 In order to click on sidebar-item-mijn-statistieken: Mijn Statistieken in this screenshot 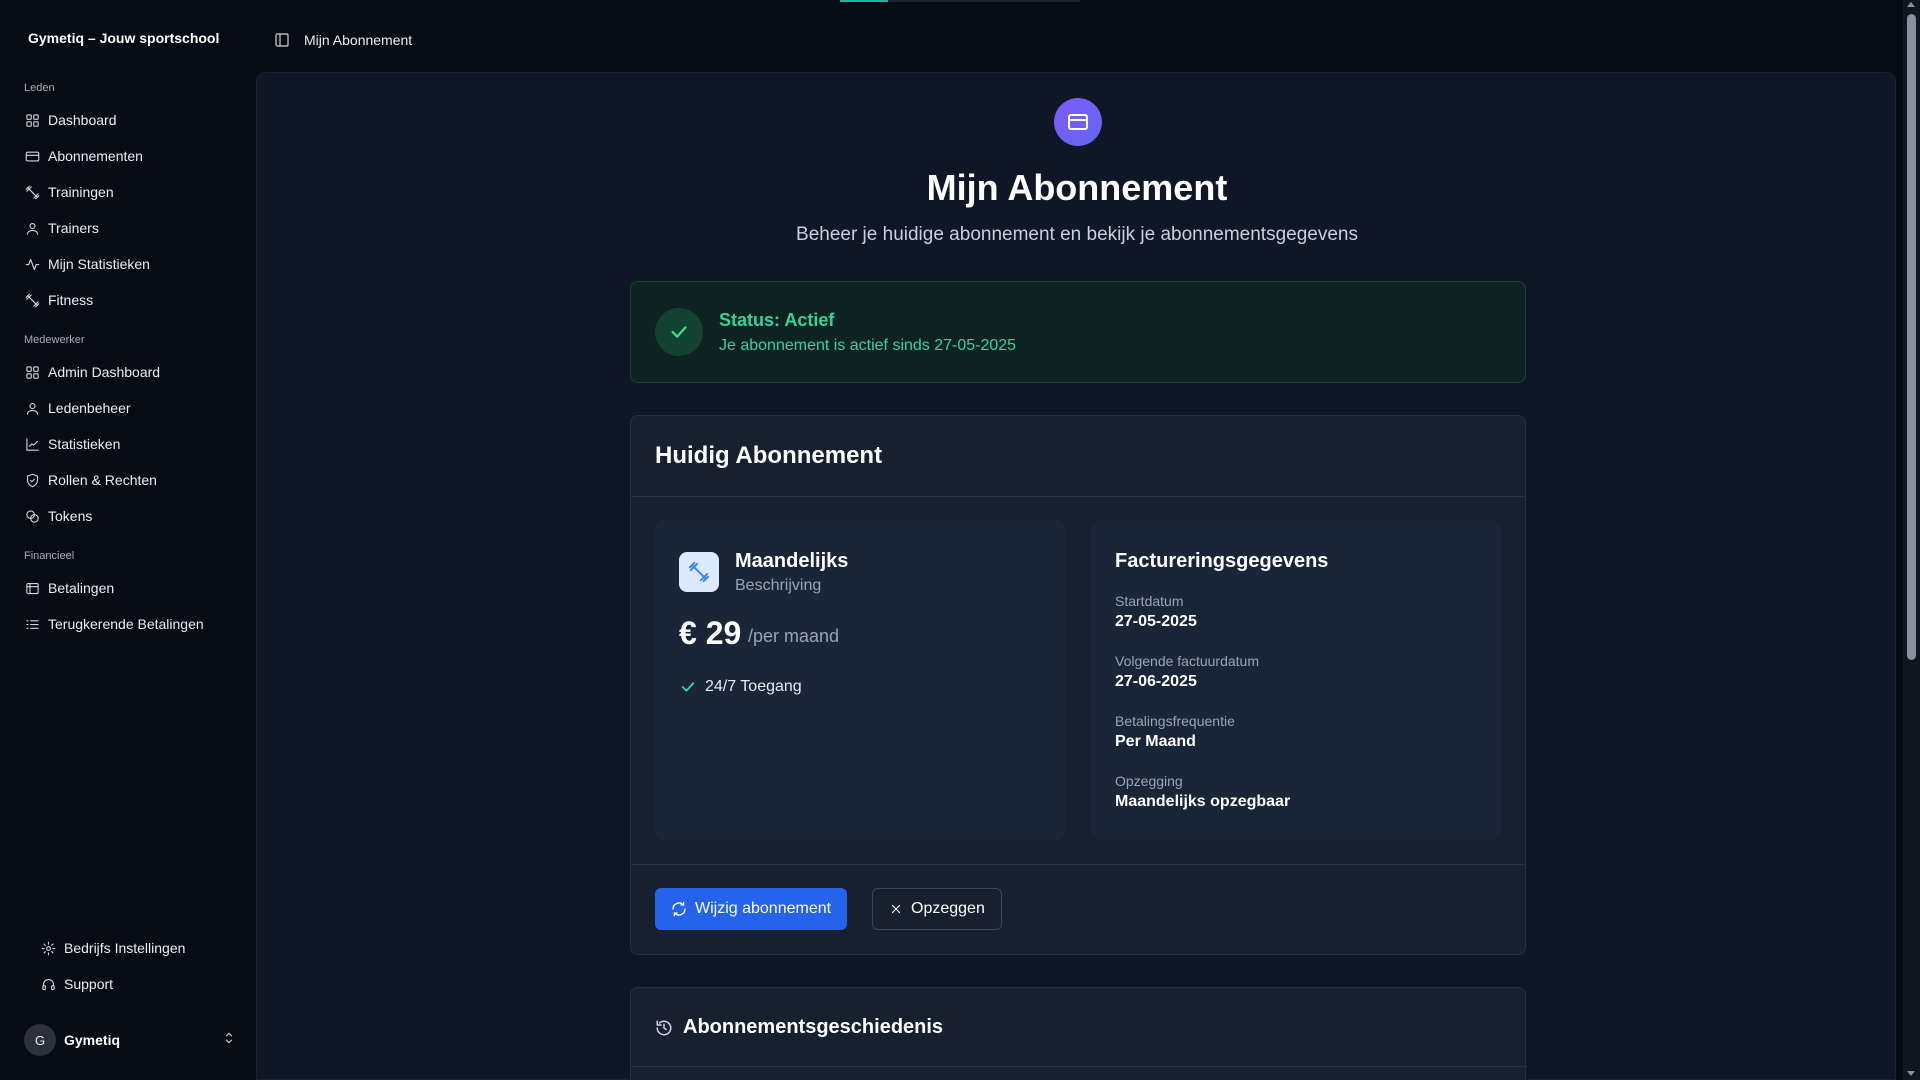, I will do `click(130, 264)`.